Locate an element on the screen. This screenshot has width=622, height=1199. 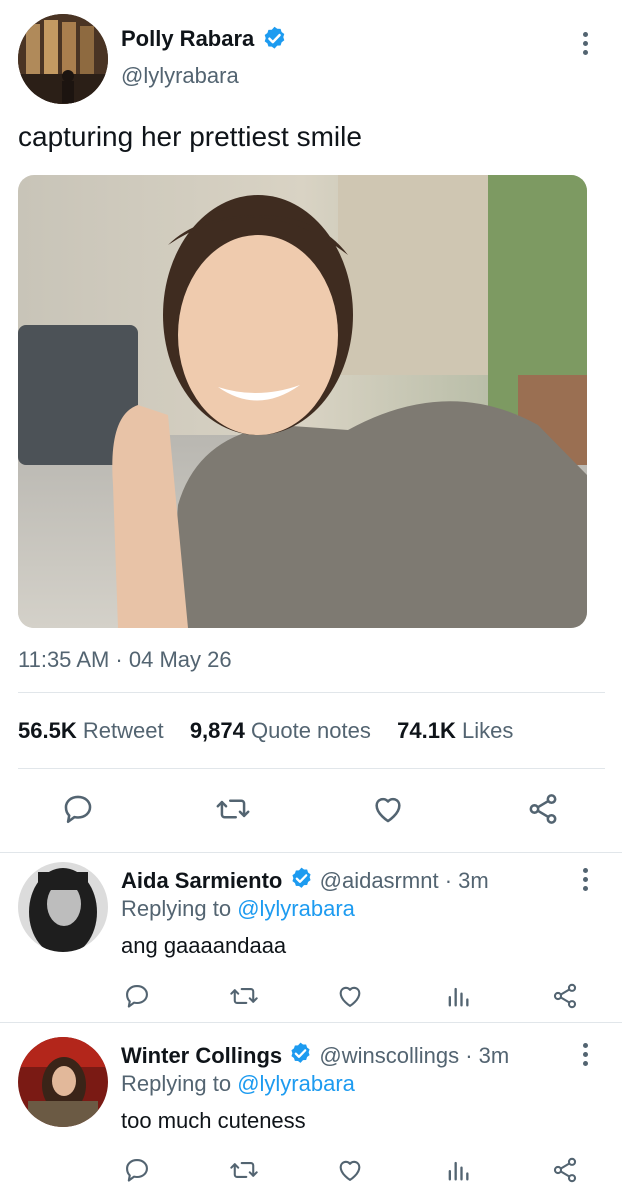
reply-author-handle: @aidasrmnt is located at coordinates (379, 880).